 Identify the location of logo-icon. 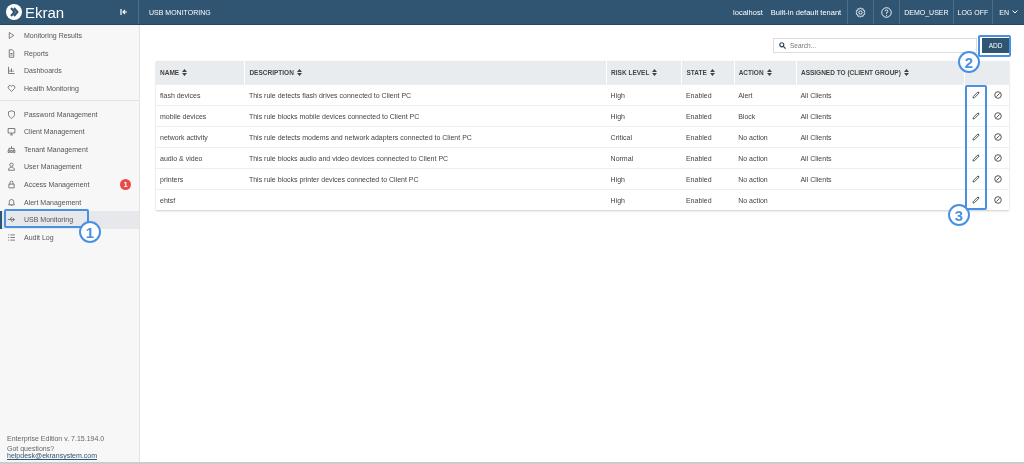
(14, 12).